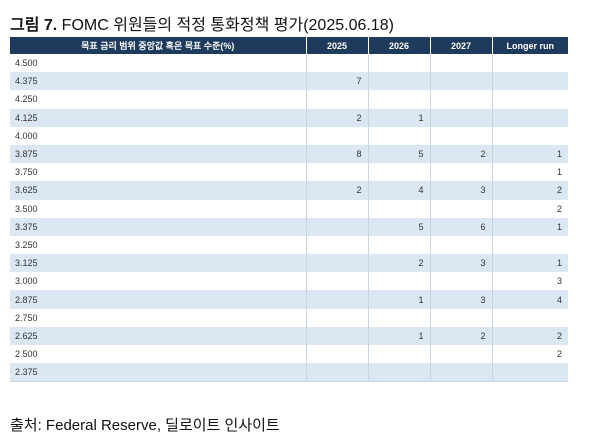 The height and width of the screenshot is (445, 600). I want to click on rate-cell: 3.125, so click(158, 263).